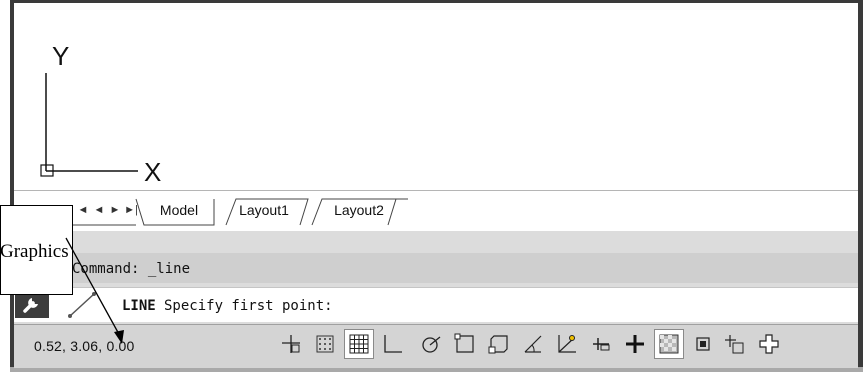 Image resolution: width=863 pixels, height=382 pixels. I want to click on annotation-monitor-button, so click(769, 344).